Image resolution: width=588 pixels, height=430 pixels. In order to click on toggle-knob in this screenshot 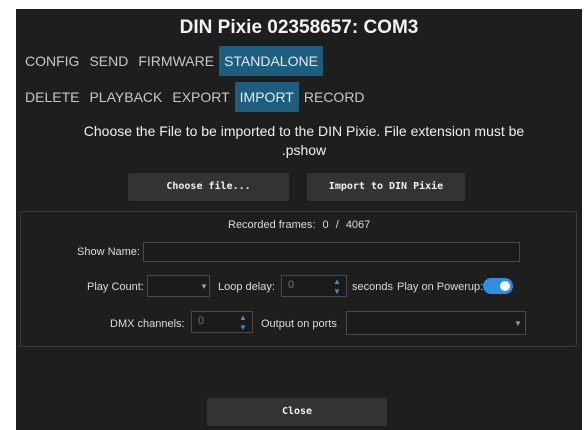, I will do `click(505, 286)`.